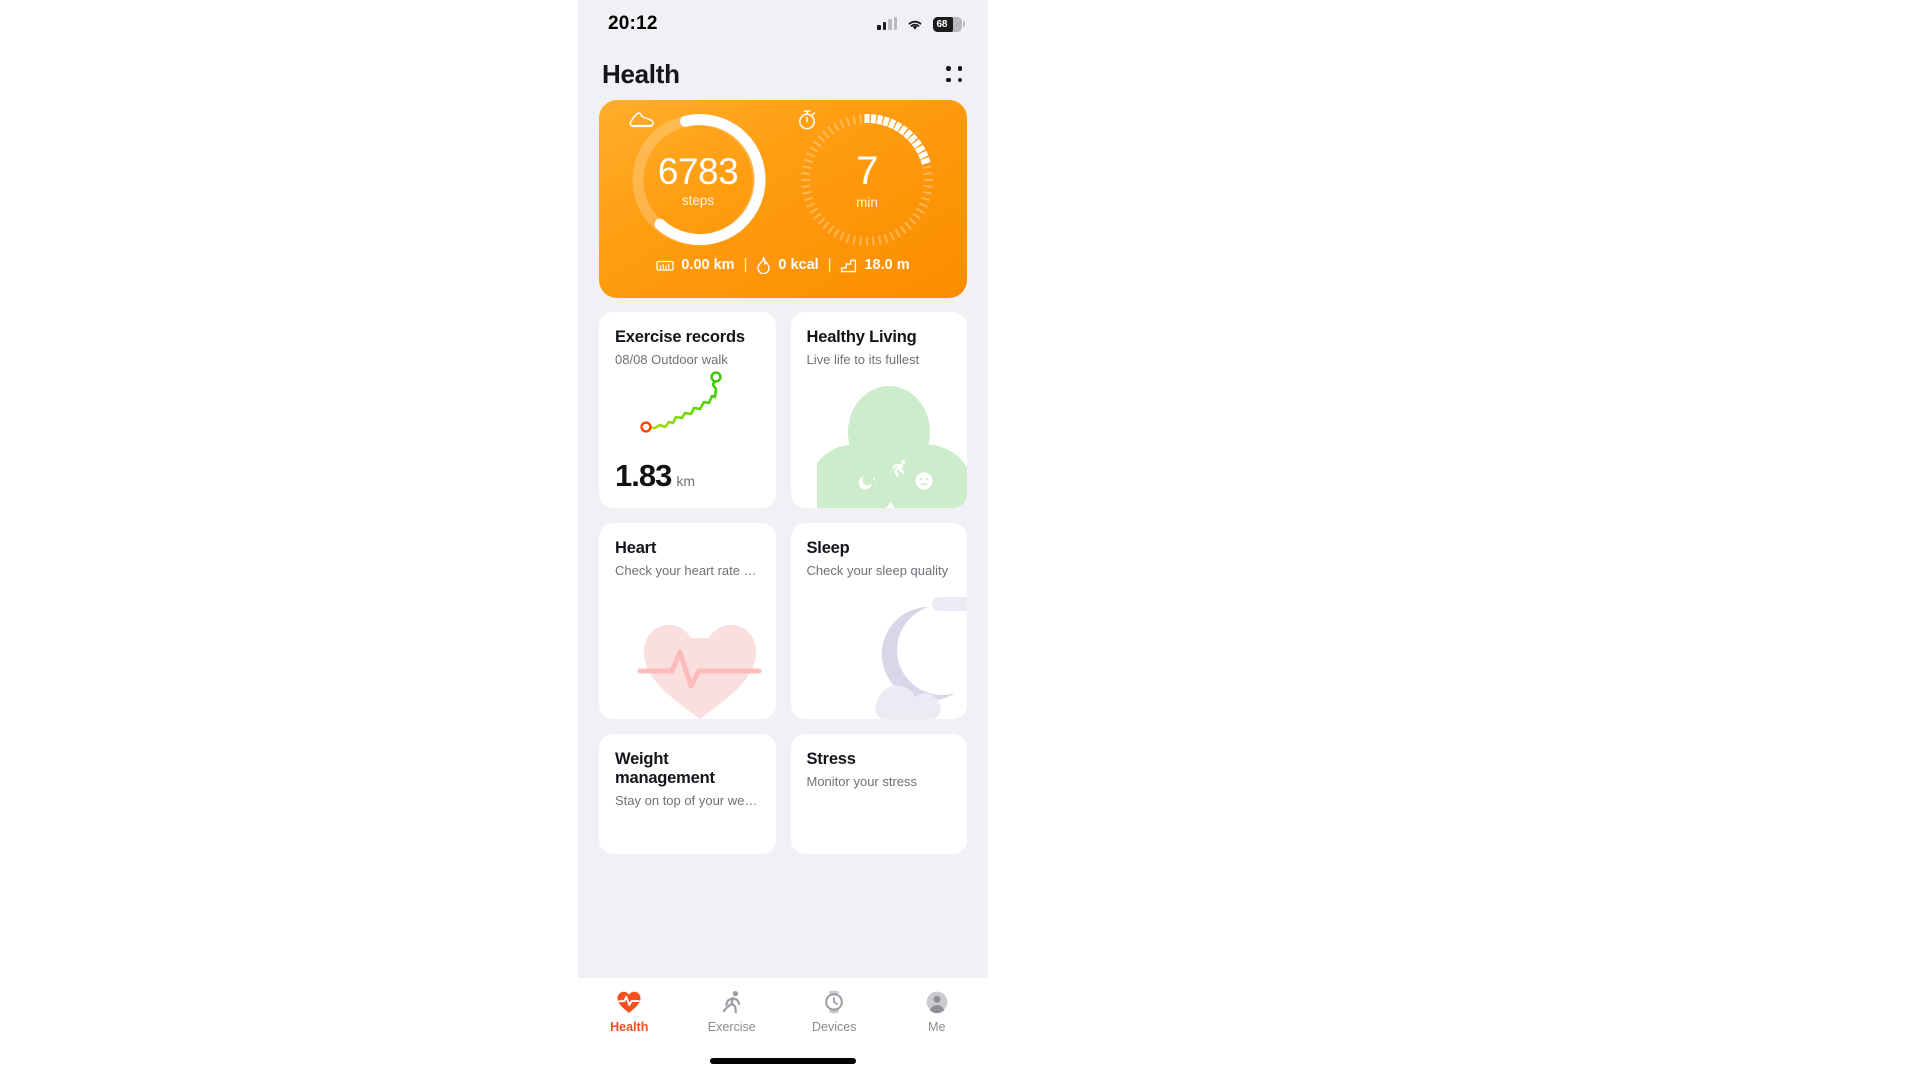 This screenshot has height=1080, width=1920. Describe the element at coordinates (708, 265) in the screenshot. I see `distance-value: 0.00 km` at that location.